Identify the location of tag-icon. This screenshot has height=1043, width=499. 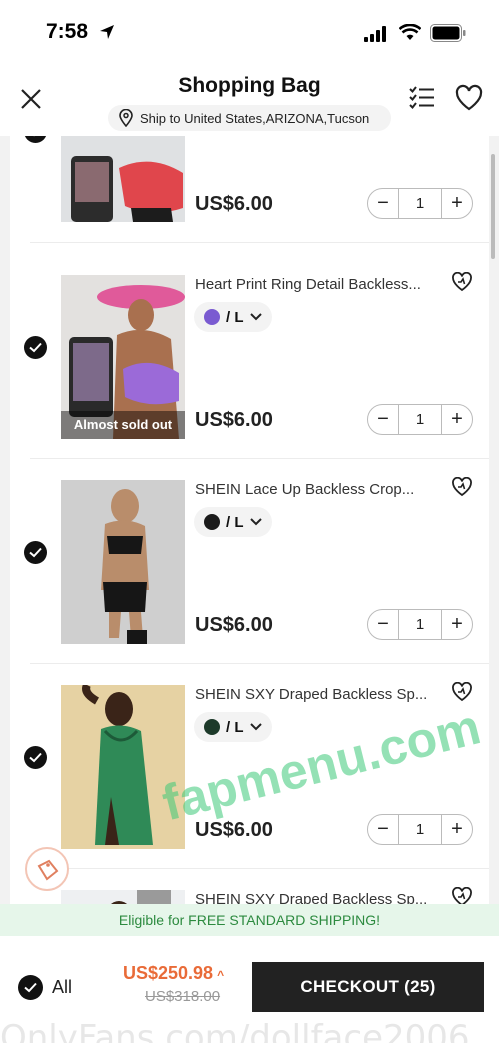
(48, 870).